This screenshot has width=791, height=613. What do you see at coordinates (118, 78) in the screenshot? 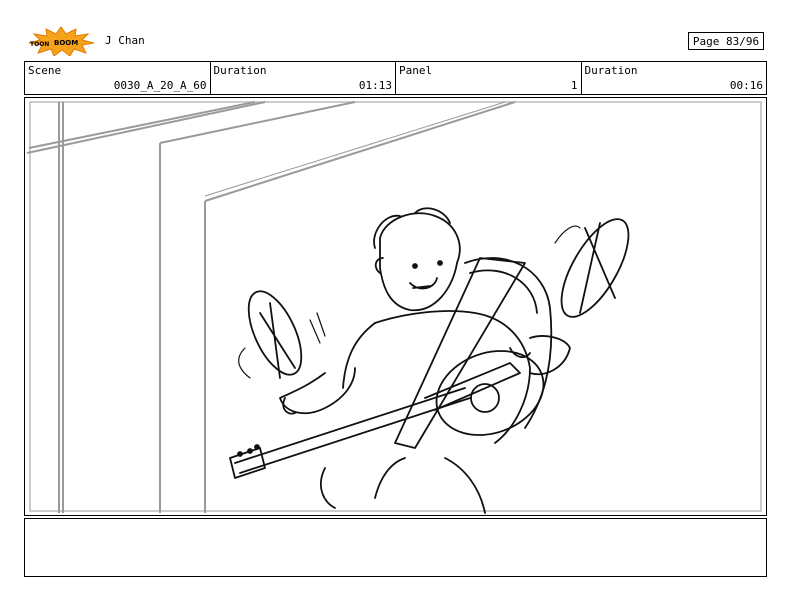
I see `scene-cell: Scene 0030_A_20_A_60` at bounding box center [118, 78].